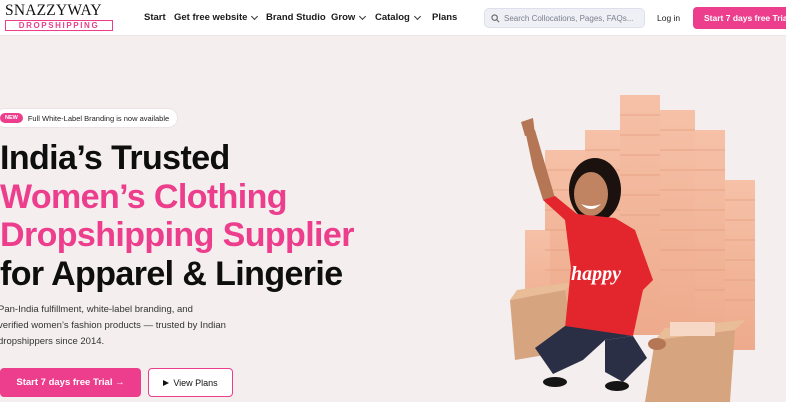 Image resolution: width=786 pixels, height=402 pixels. Describe the element at coordinates (144, 196) in the screenshot. I see `headline-line-2: Women’s Clothing` at that location.